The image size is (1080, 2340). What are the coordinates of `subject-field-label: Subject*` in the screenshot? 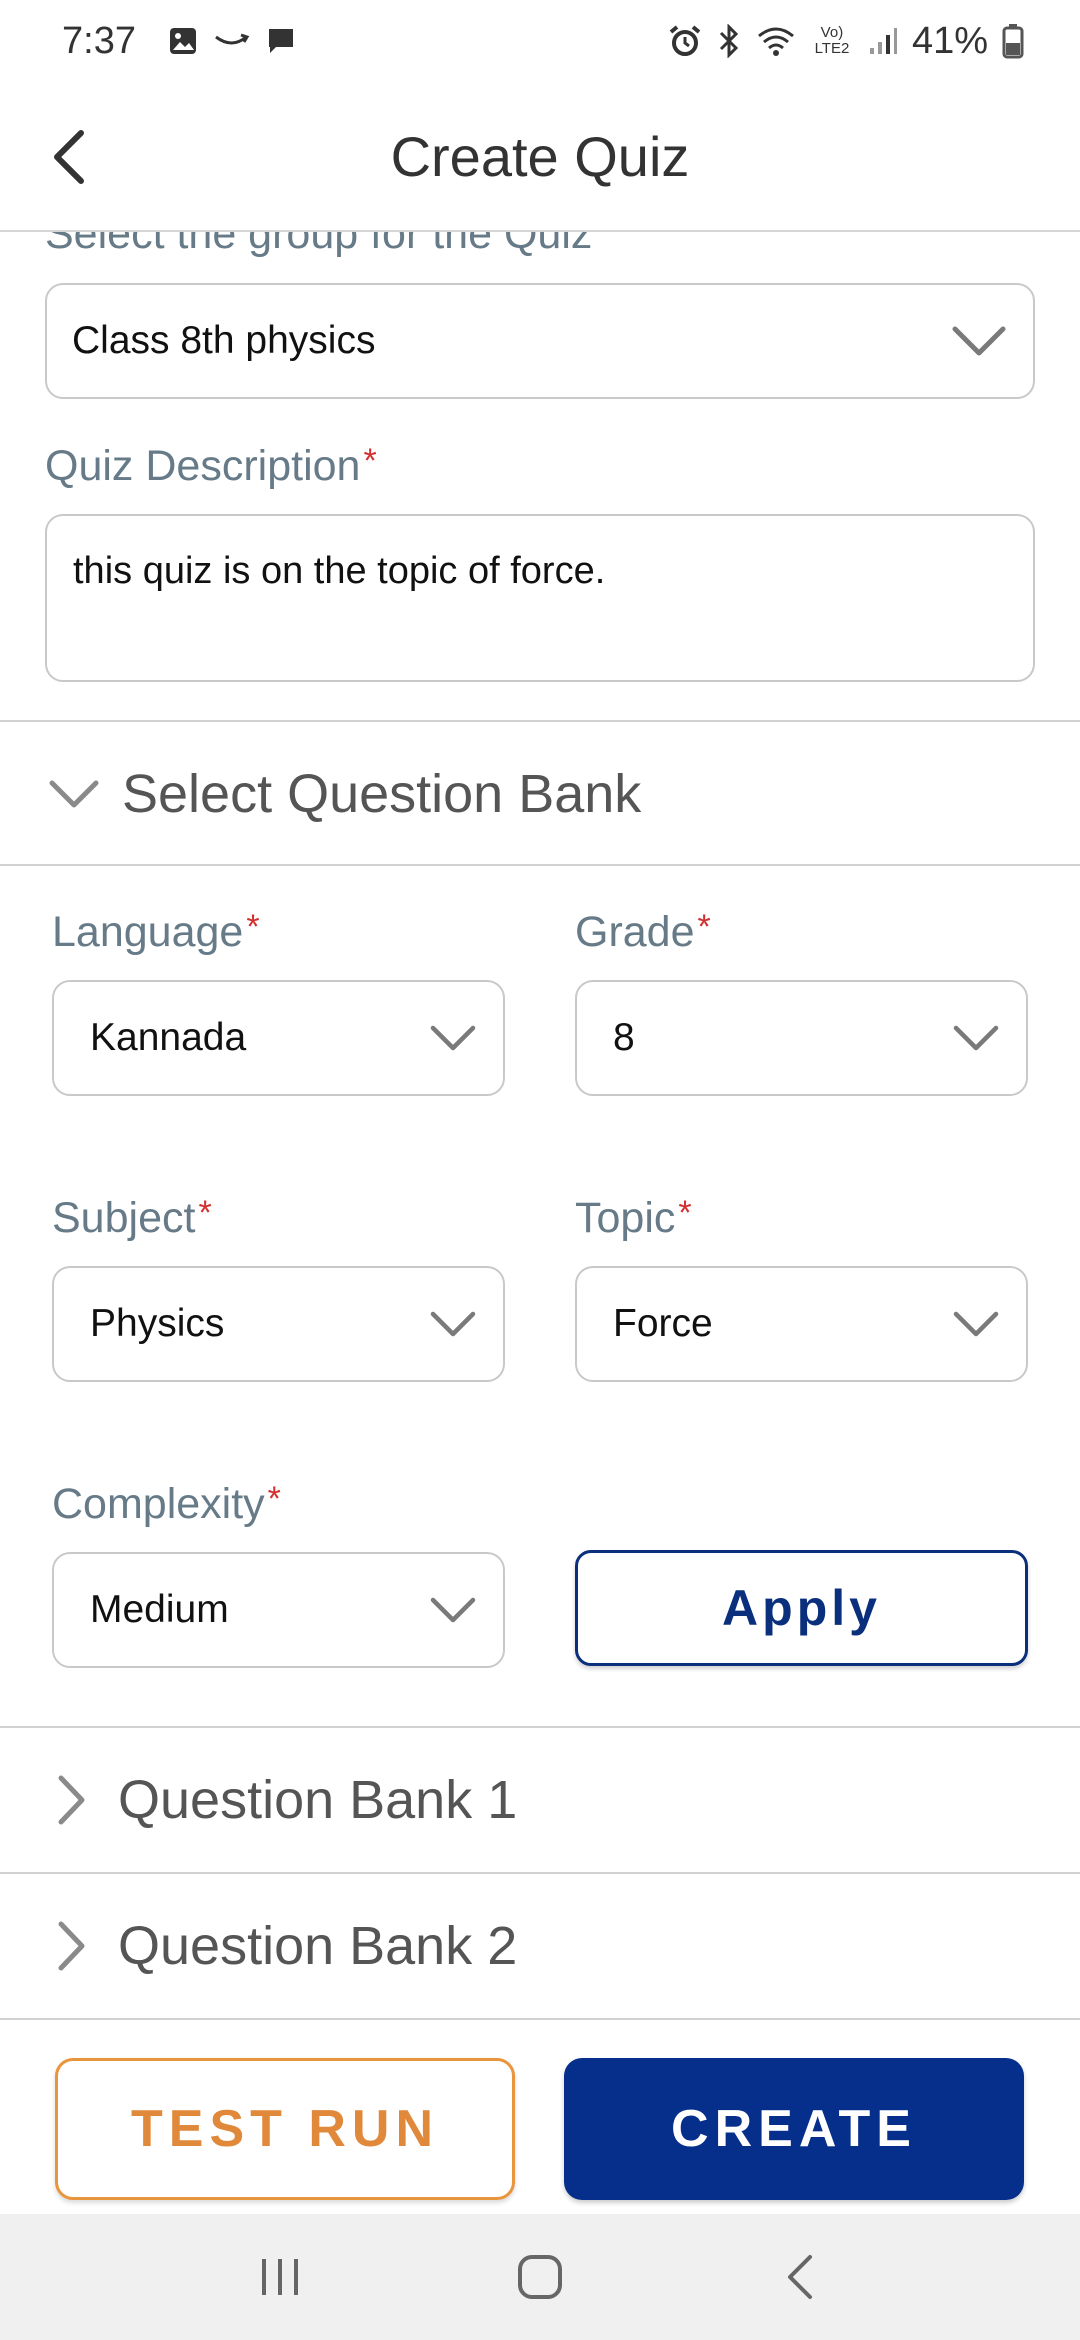 It's located at (132, 1218).